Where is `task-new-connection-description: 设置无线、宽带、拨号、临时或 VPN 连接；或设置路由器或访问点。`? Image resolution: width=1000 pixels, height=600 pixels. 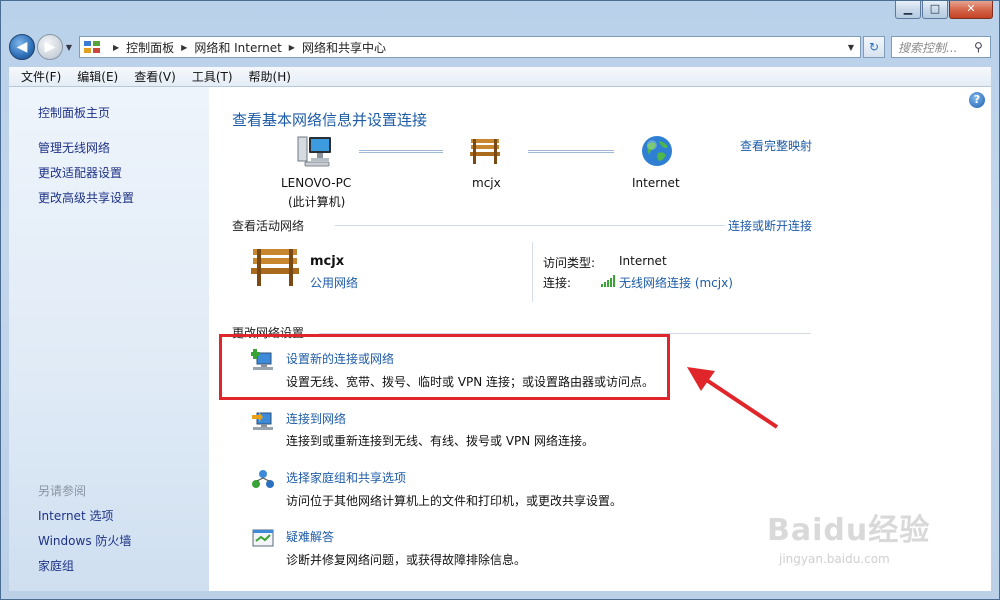
task-new-connection-description: 设置无线、宽带、拨号、临时或 VPN 连接；或设置路由器或访问点。 is located at coordinates (470, 382).